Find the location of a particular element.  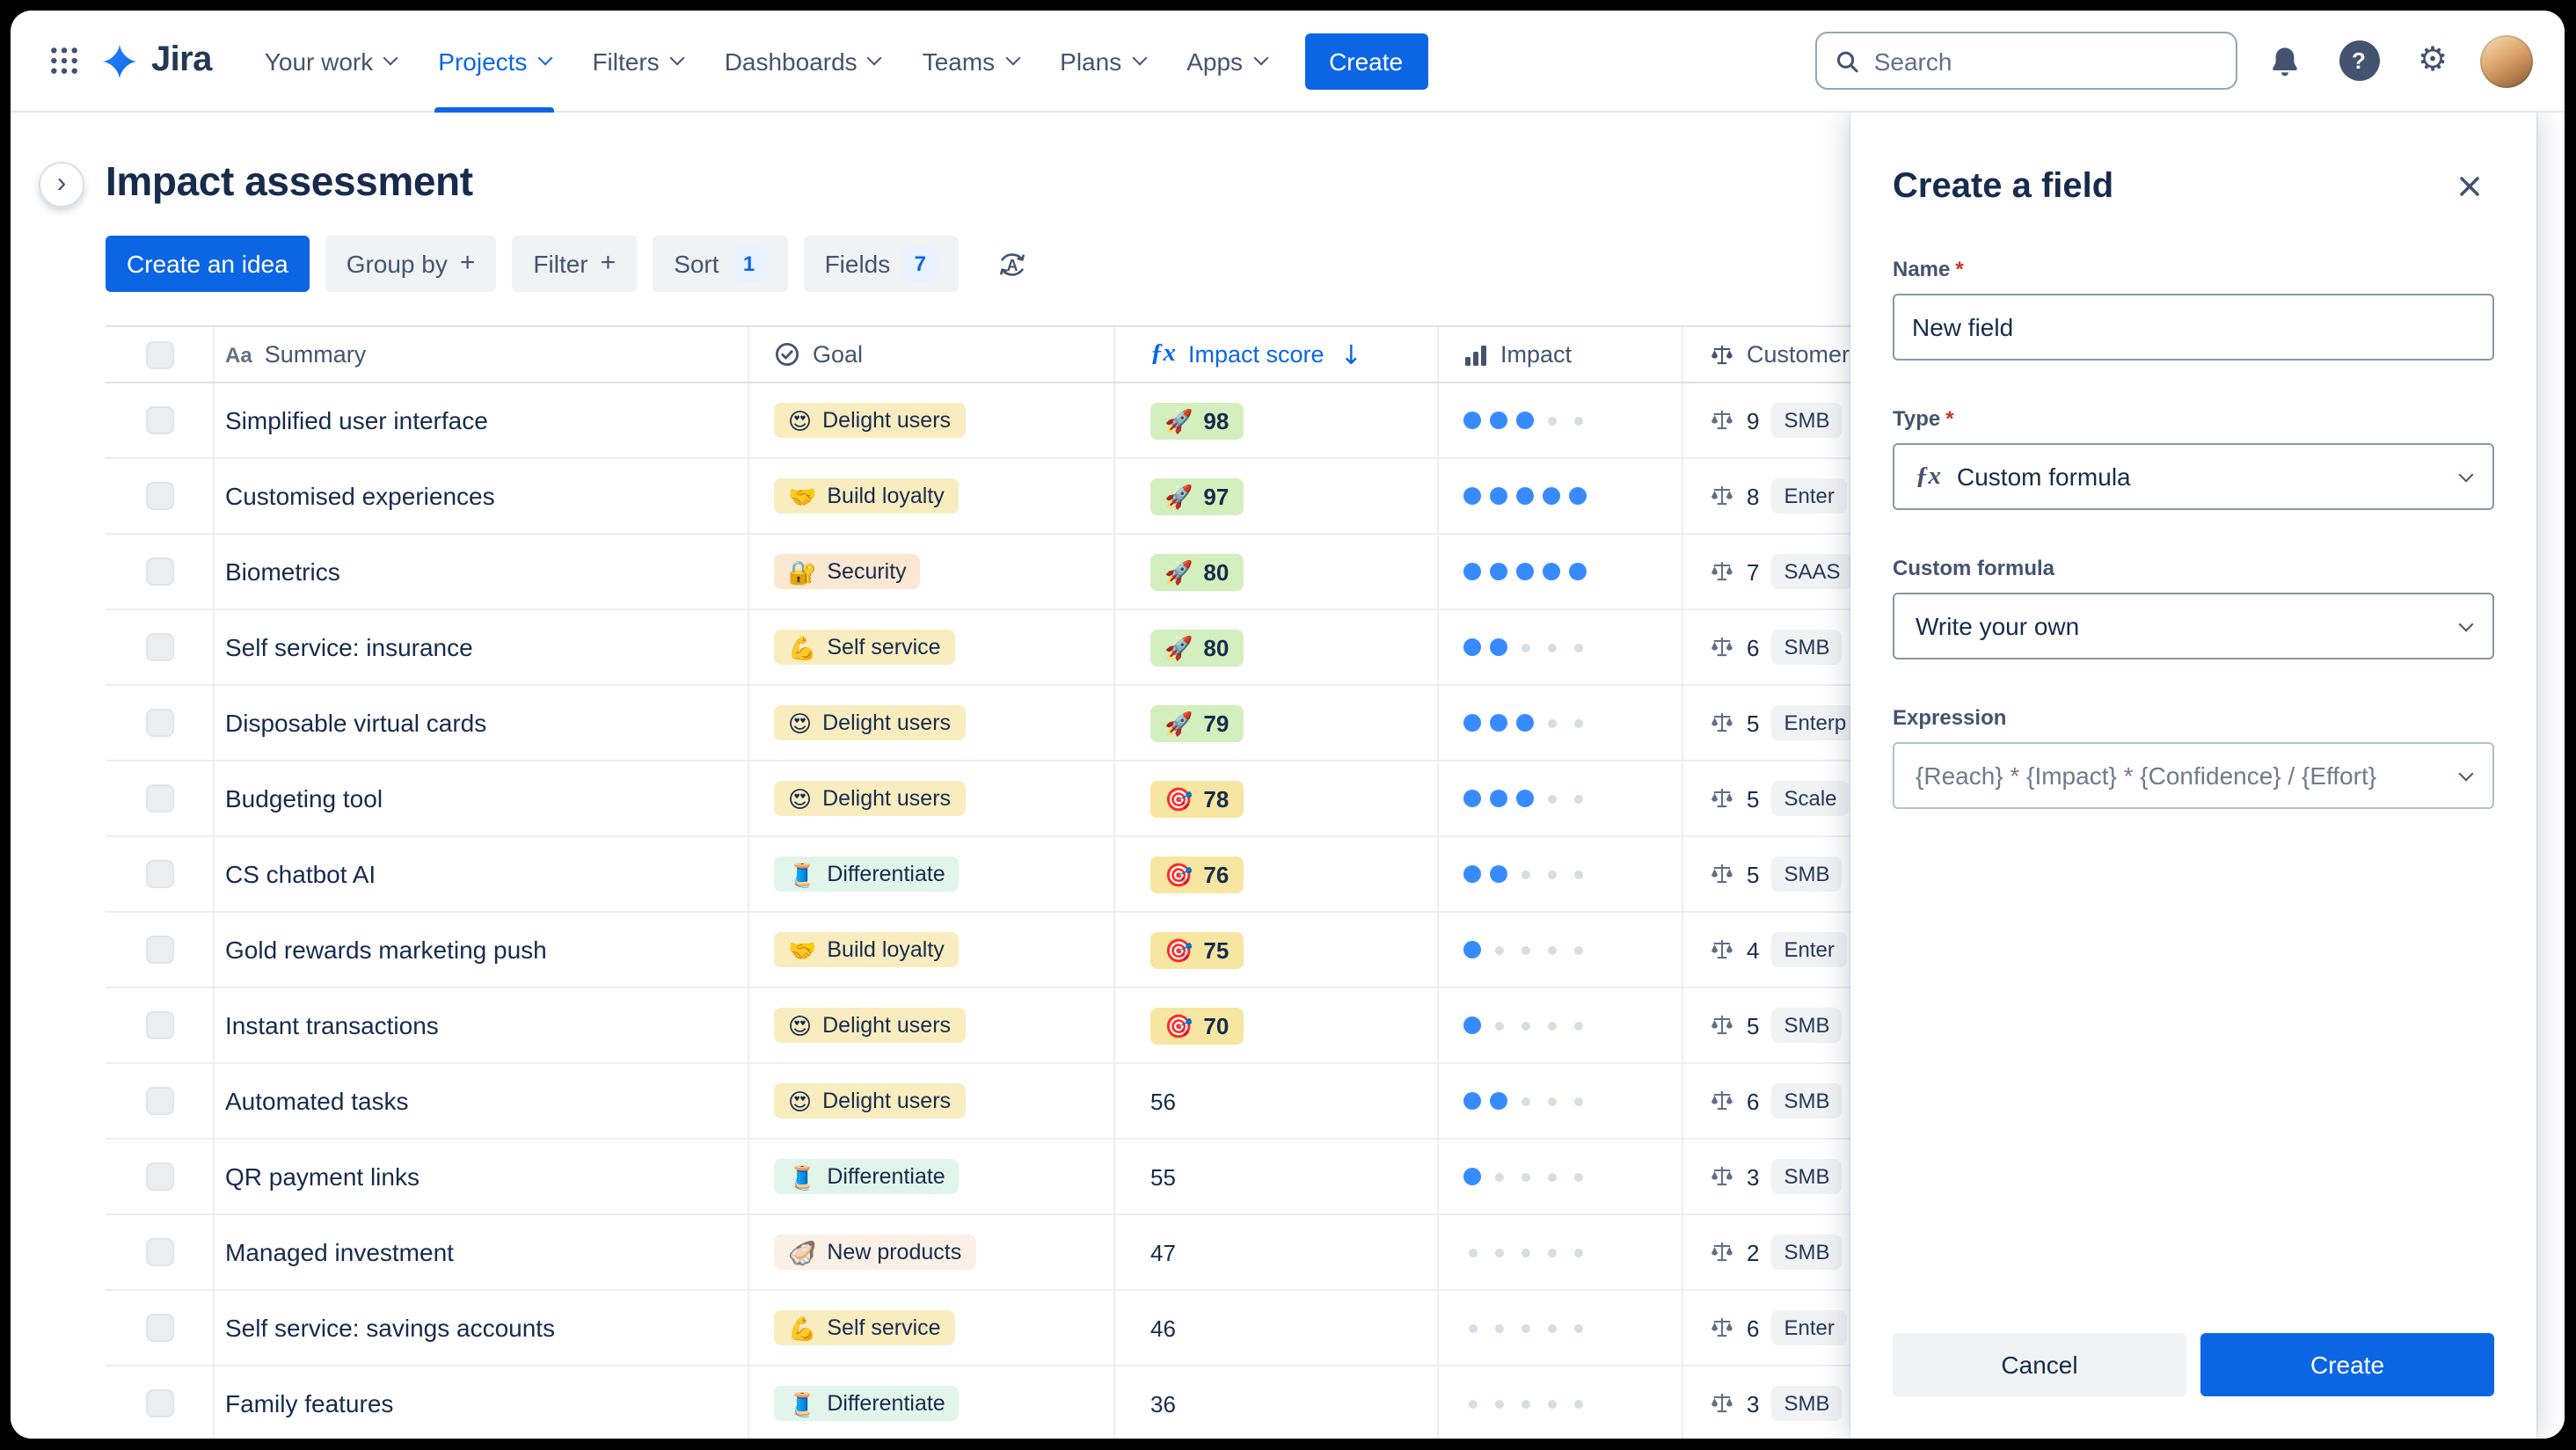

impact-score-badge: 47 is located at coordinates (1163, 1252).